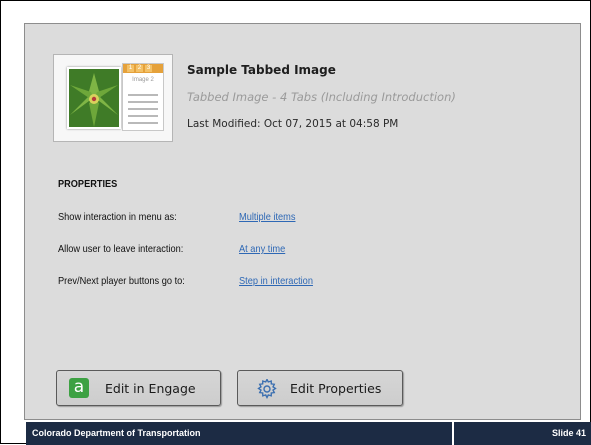 The image size is (591, 445). What do you see at coordinates (267, 217) in the screenshot?
I see `property-link-menu: Multiple items` at bounding box center [267, 217].